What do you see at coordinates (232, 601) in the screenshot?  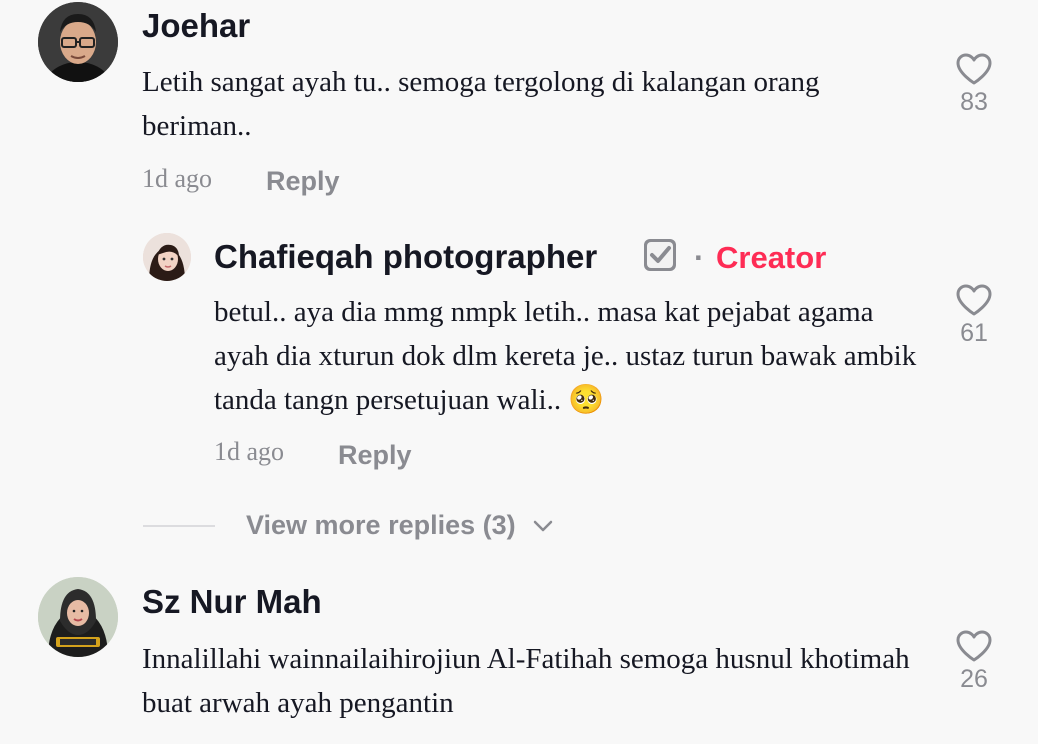 I see `comment-username: Sz Nur Mah` at bounding box center [232, 601].